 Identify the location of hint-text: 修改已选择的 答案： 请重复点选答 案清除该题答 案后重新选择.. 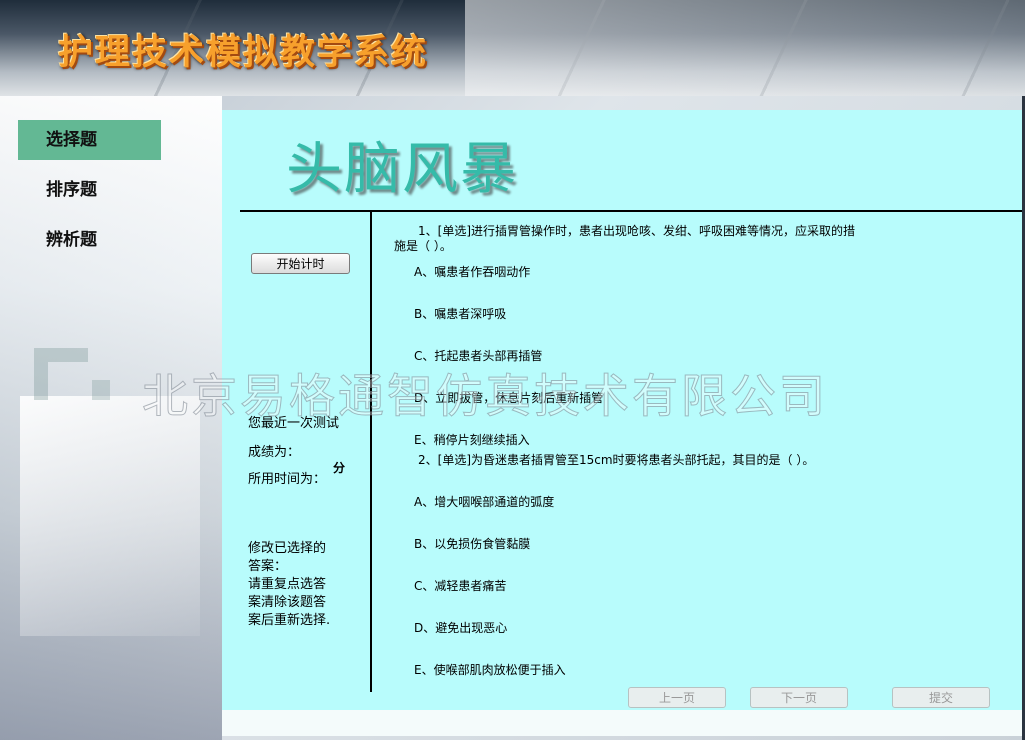
(289, 585).